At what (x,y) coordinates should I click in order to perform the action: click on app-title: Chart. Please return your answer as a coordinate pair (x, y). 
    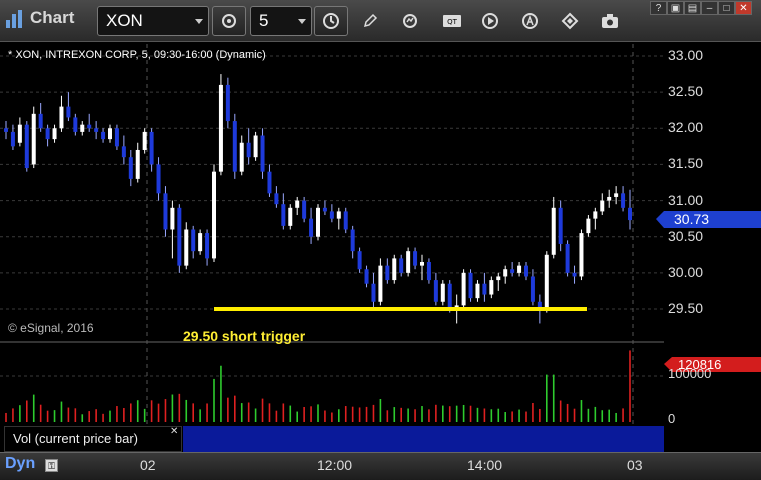
    Looking at the image, I should click on (40, 18).